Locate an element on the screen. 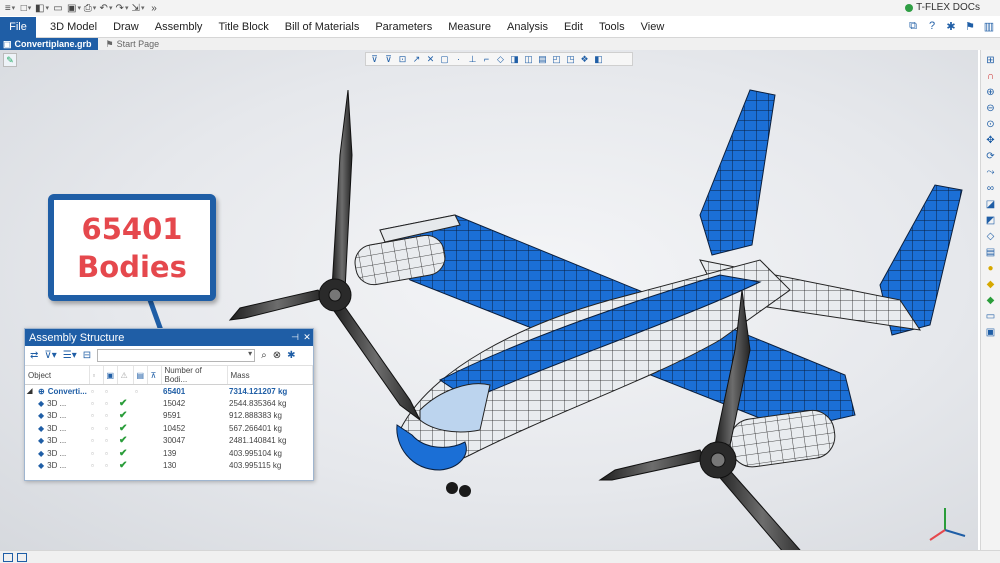 The height and width of the screenshot is (563, 1000). cube-icon: ◩ is located at coordinates (991, 220).